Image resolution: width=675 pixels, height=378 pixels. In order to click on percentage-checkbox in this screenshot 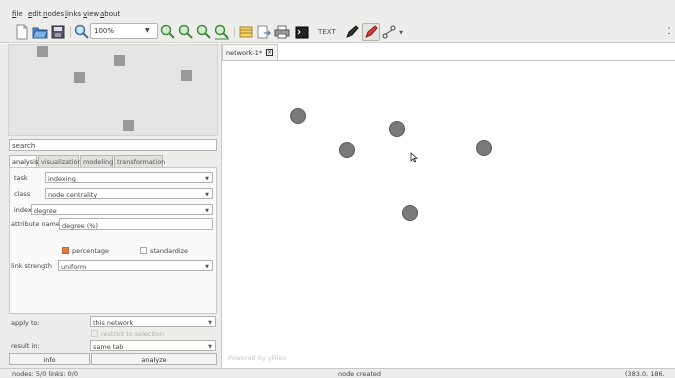, I will do `click(65, 250)`.